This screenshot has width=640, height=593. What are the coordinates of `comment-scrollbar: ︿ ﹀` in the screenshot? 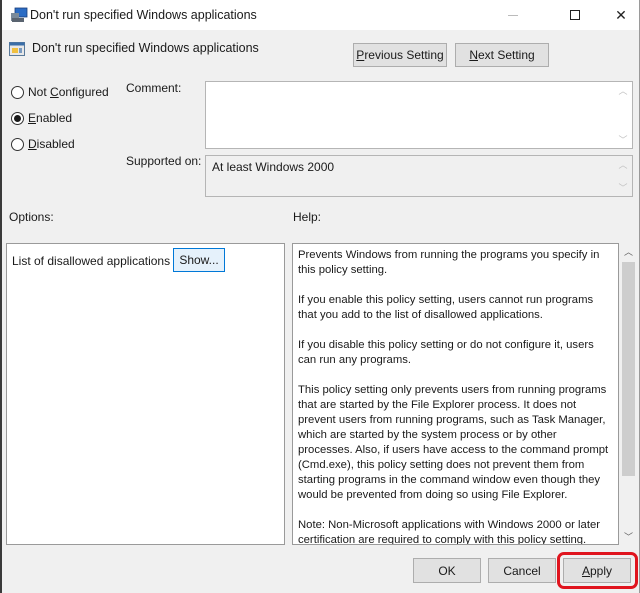 It's located at (623, 115).